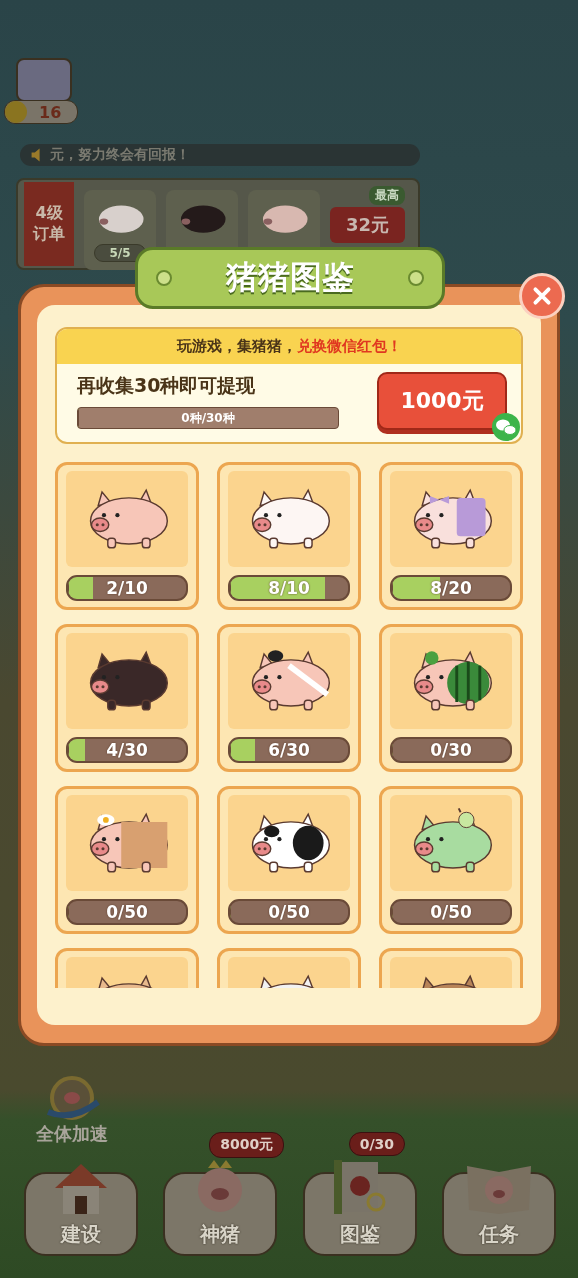 Image resolution: width=578 pixels, height=1278 pixels. I want to click on coin-icon, so click(16, 112).